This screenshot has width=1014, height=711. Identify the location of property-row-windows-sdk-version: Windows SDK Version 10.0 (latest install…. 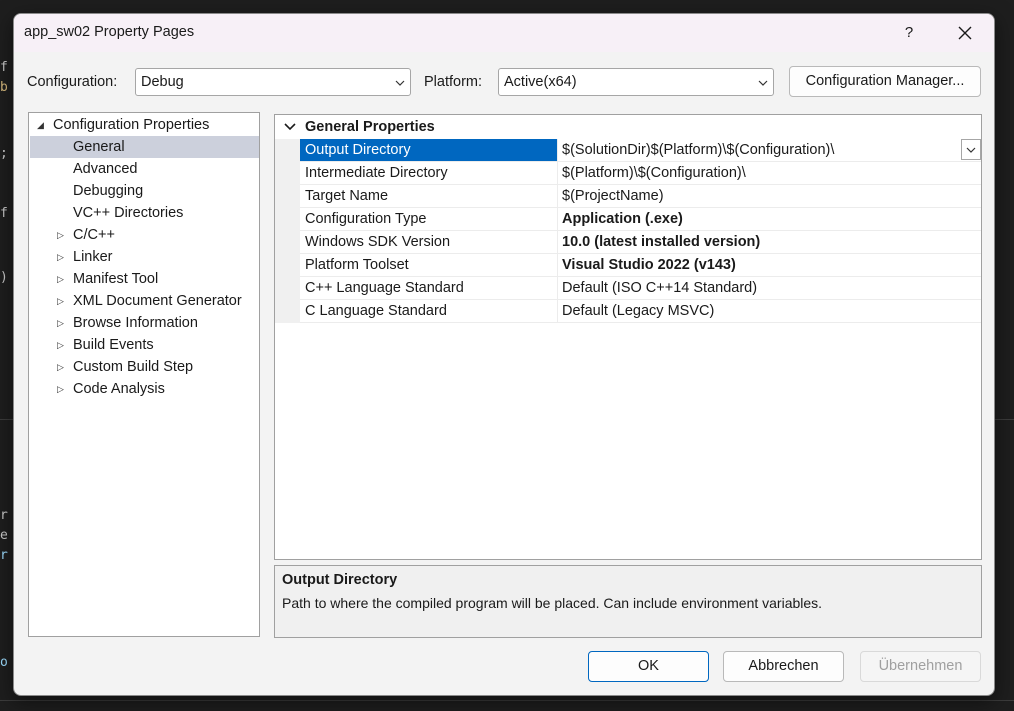
(640, 242).